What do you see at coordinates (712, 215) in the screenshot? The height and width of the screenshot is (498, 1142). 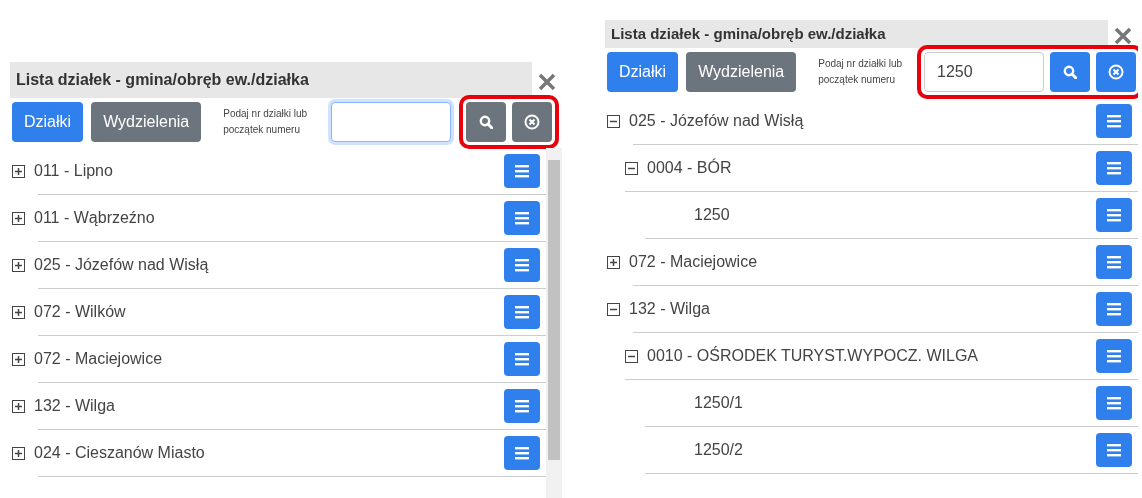 I see `tree-item-label: 1250` at bounding box center [712, 215].